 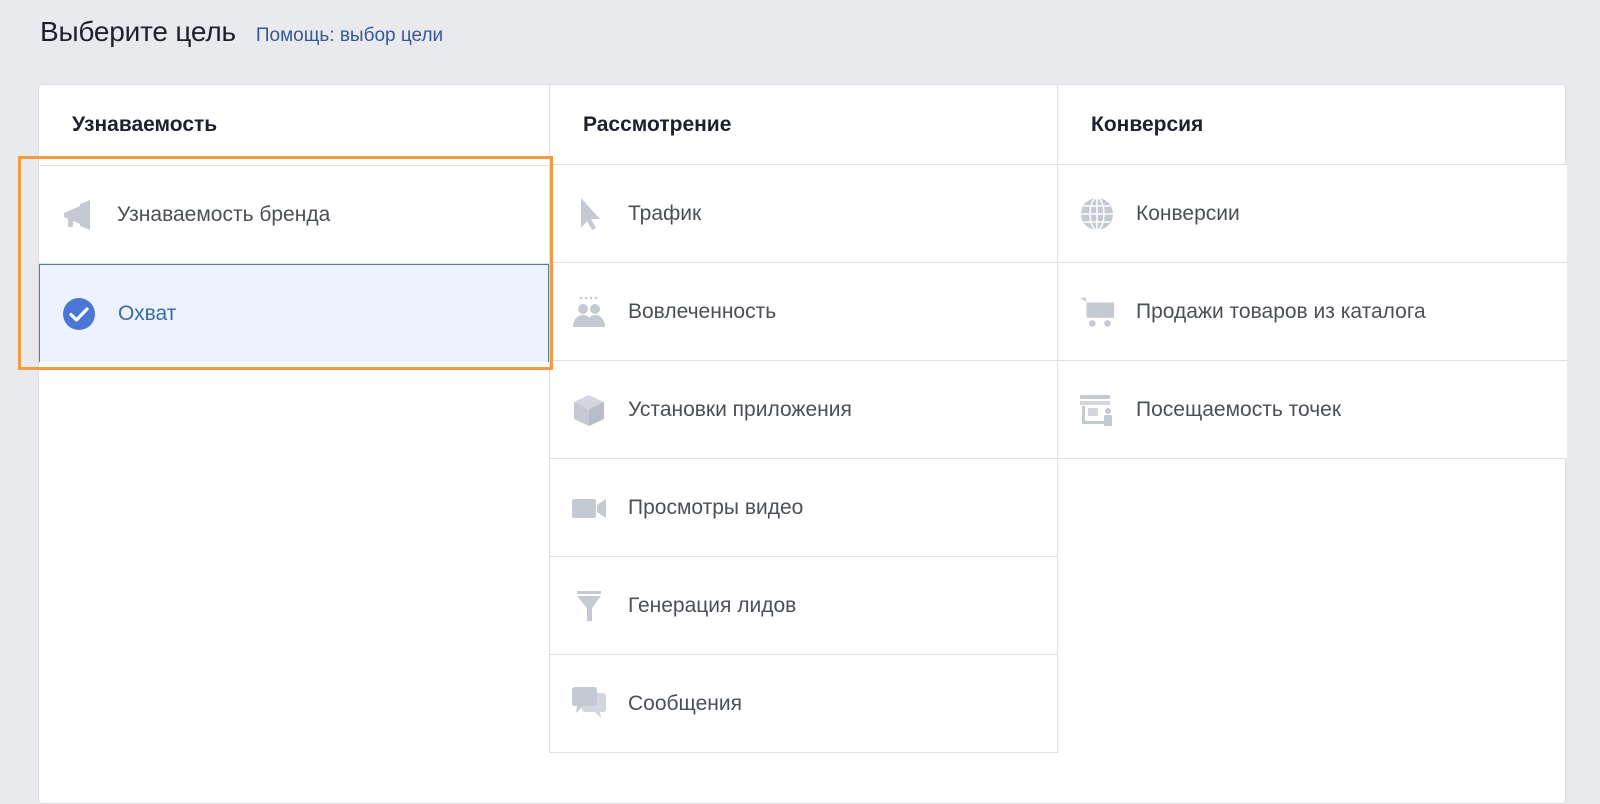 I want to click on objective-label: Генерация лидов, so click(x=712, y=605).